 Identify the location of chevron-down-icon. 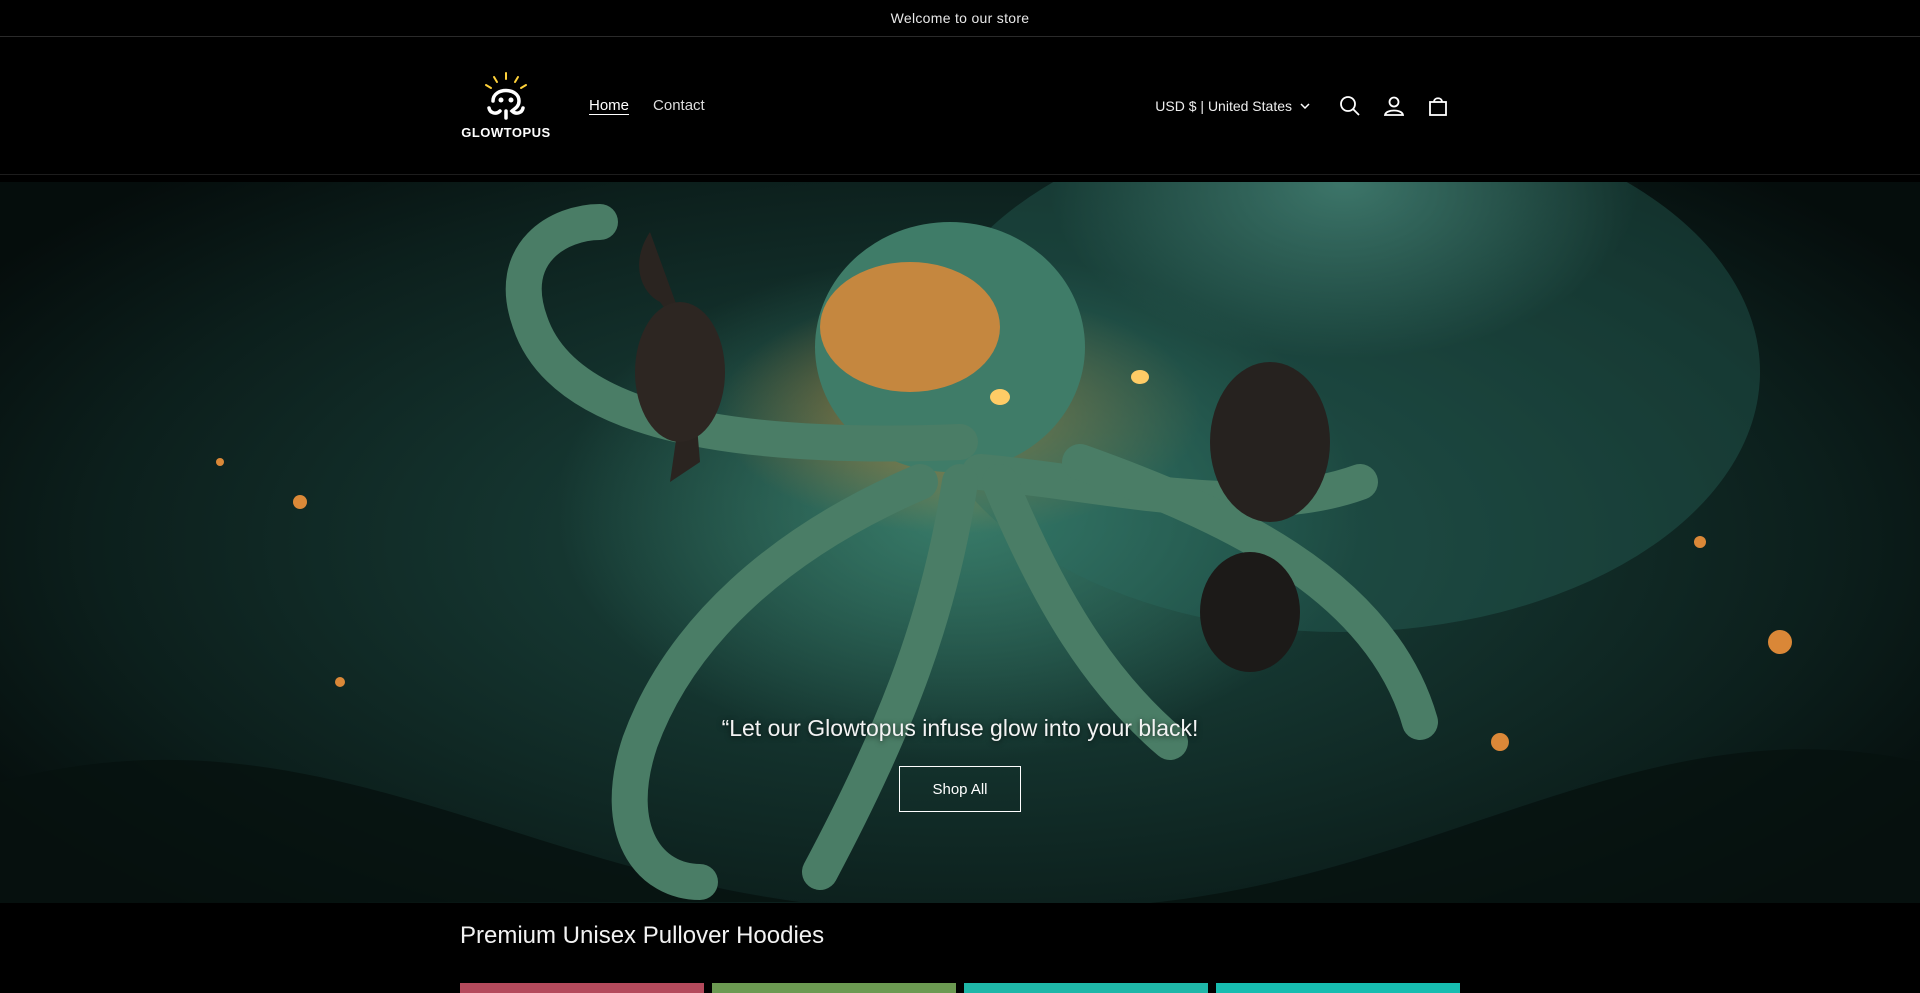
(1305, 105).